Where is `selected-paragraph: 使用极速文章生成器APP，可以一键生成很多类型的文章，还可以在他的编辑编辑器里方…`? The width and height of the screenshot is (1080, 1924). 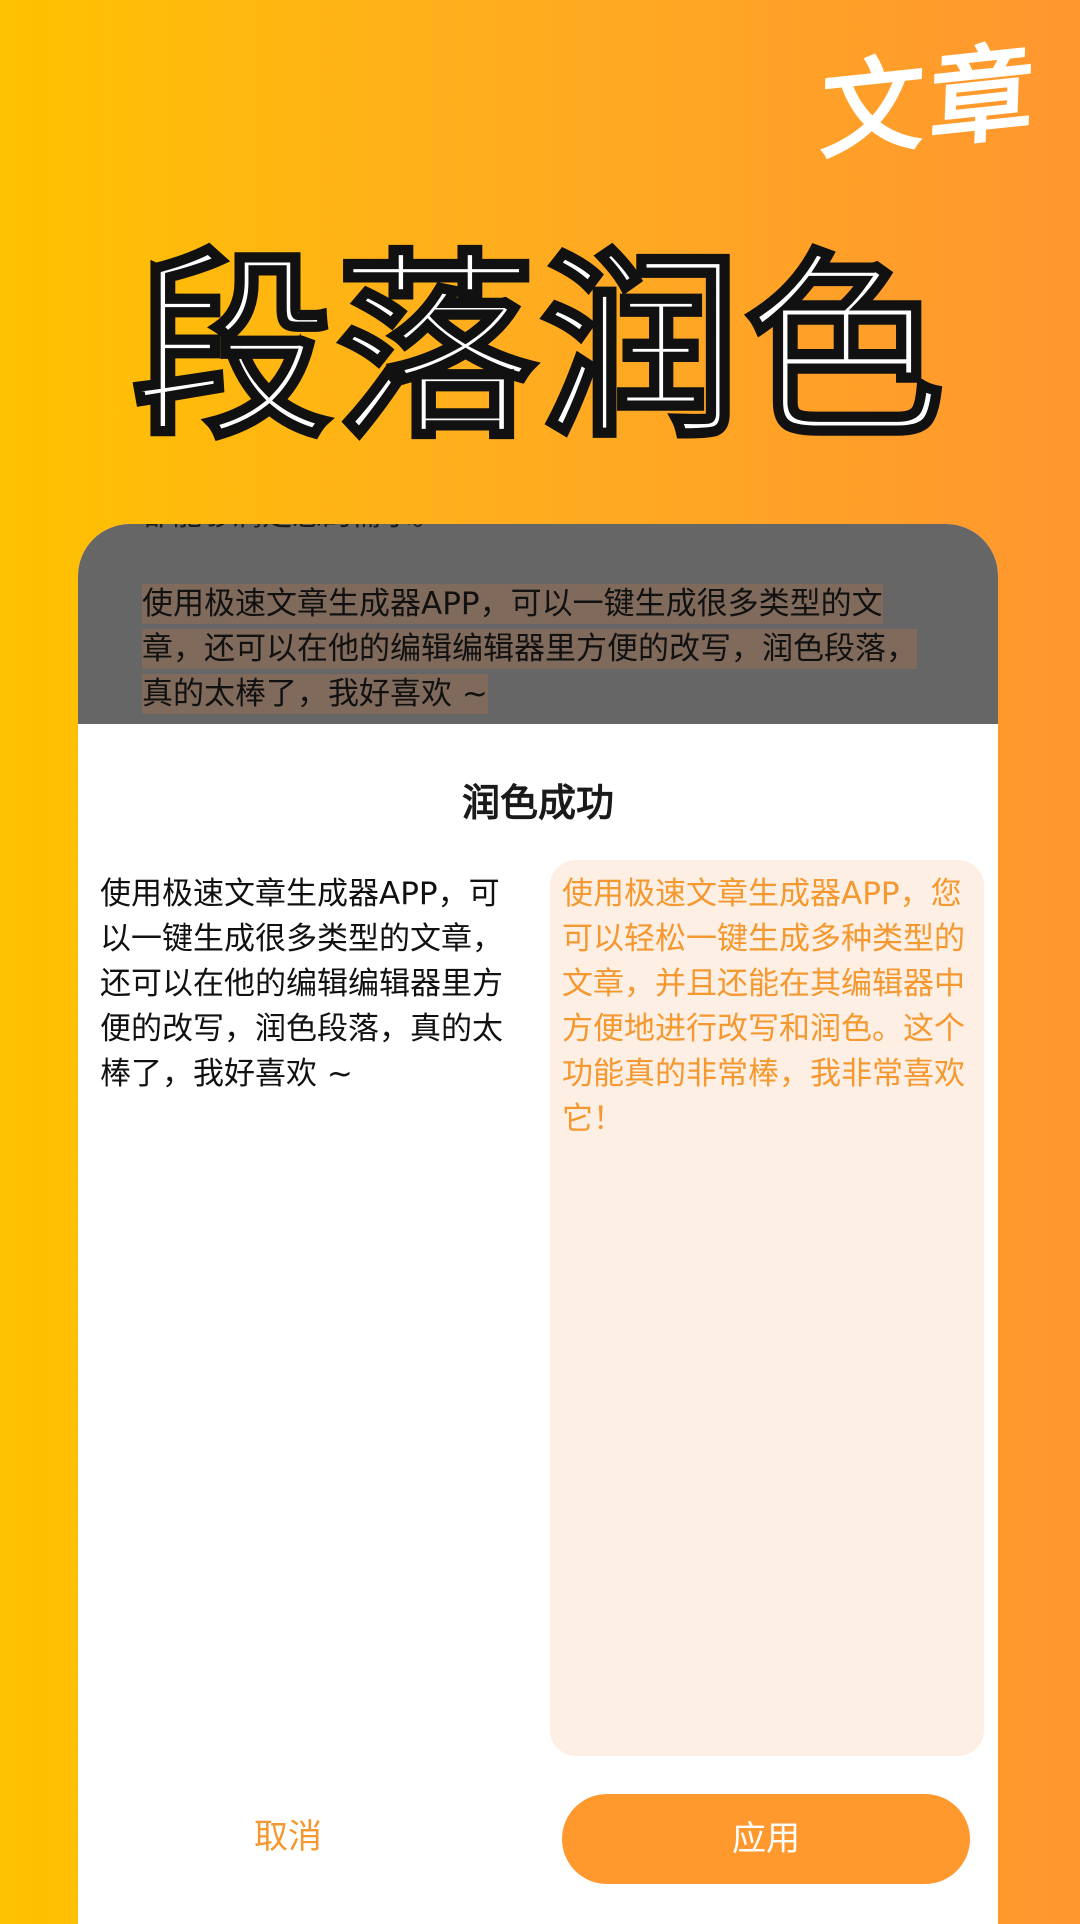 selected-paragraph: 使用极速文章生成器APP，可以一键生成很多类型的文章，还可以在他的编辑编辑器里方… is located at coordinates (537, 649).